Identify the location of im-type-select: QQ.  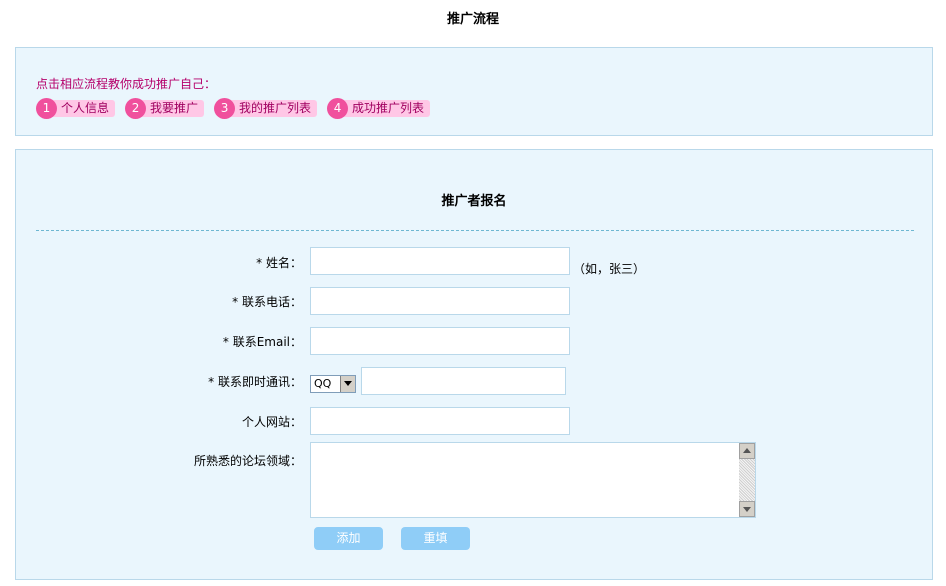
(333, 384).